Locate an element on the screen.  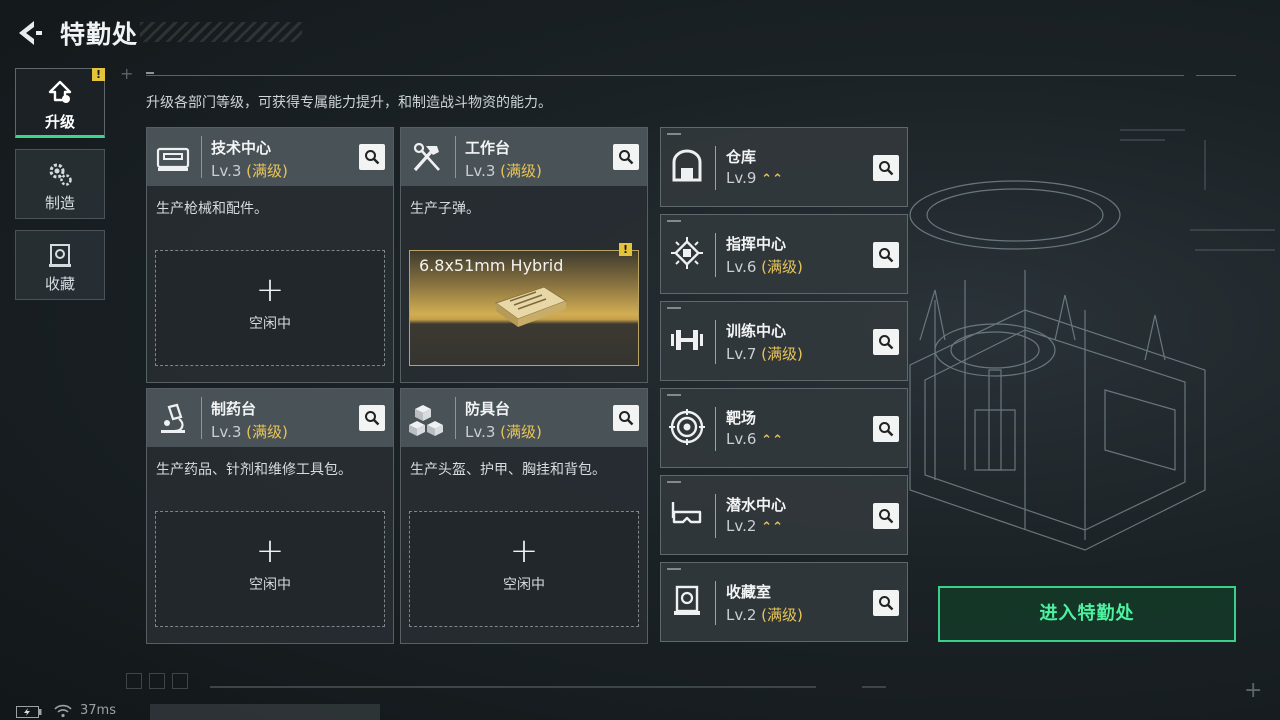
gears-icon is located at coordinates (60, 174).